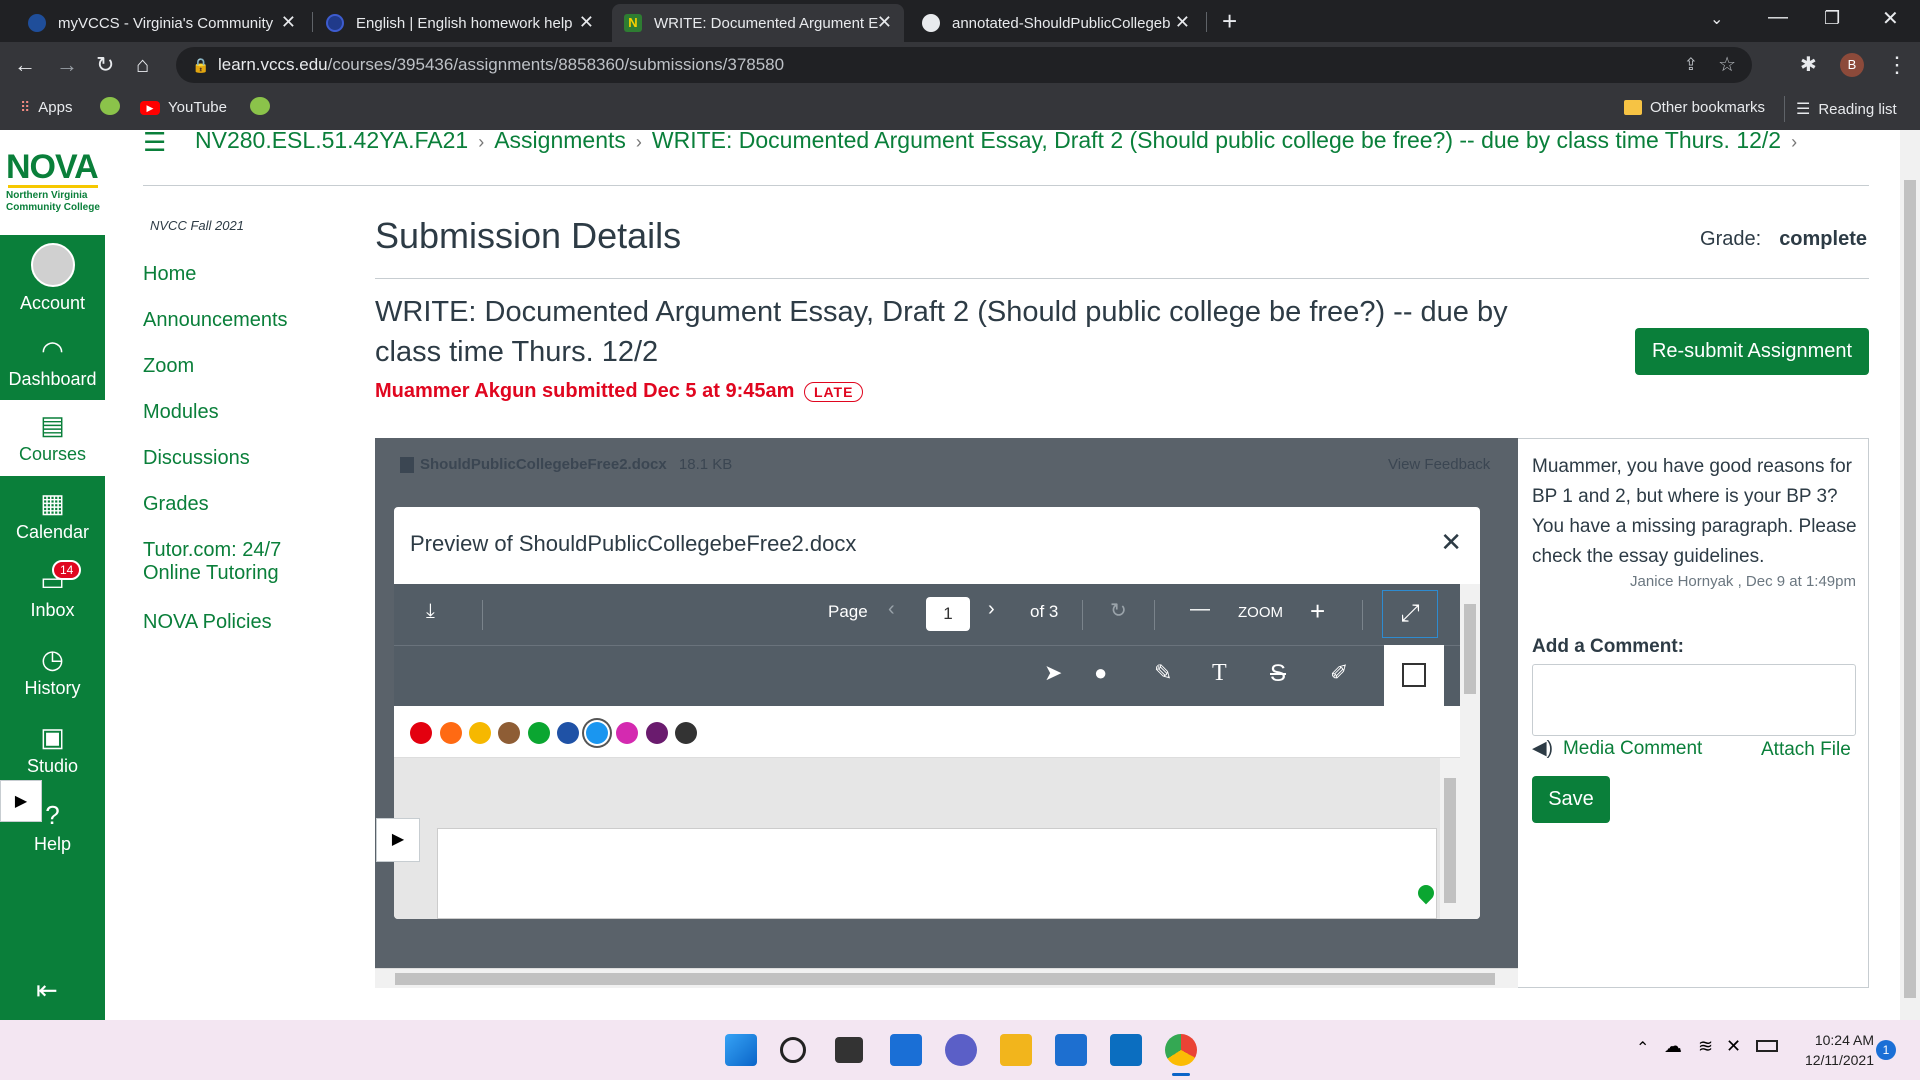 The width and height of the screenshot is (1920, 1080). What do you see at coordinates (105, 65) in the screenshot?
I see `reload-icon: ↻` at bounding box center [105, 65].